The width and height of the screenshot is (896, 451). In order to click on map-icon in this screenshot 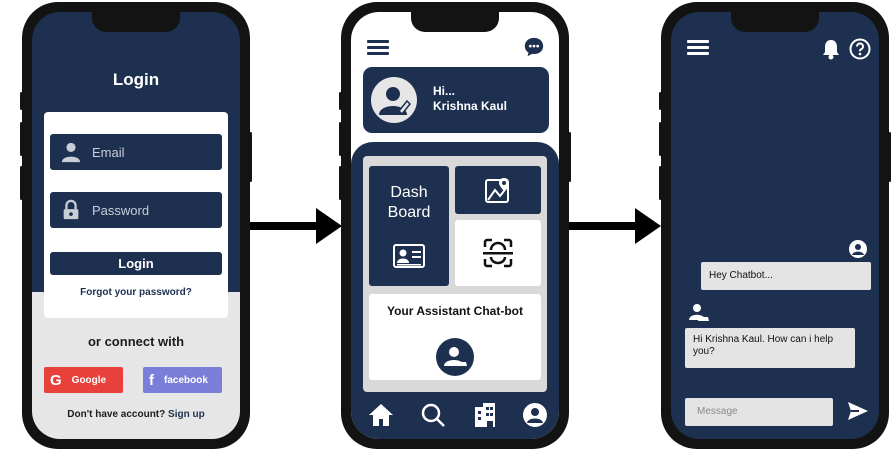, I will do `click(497, 190)`.